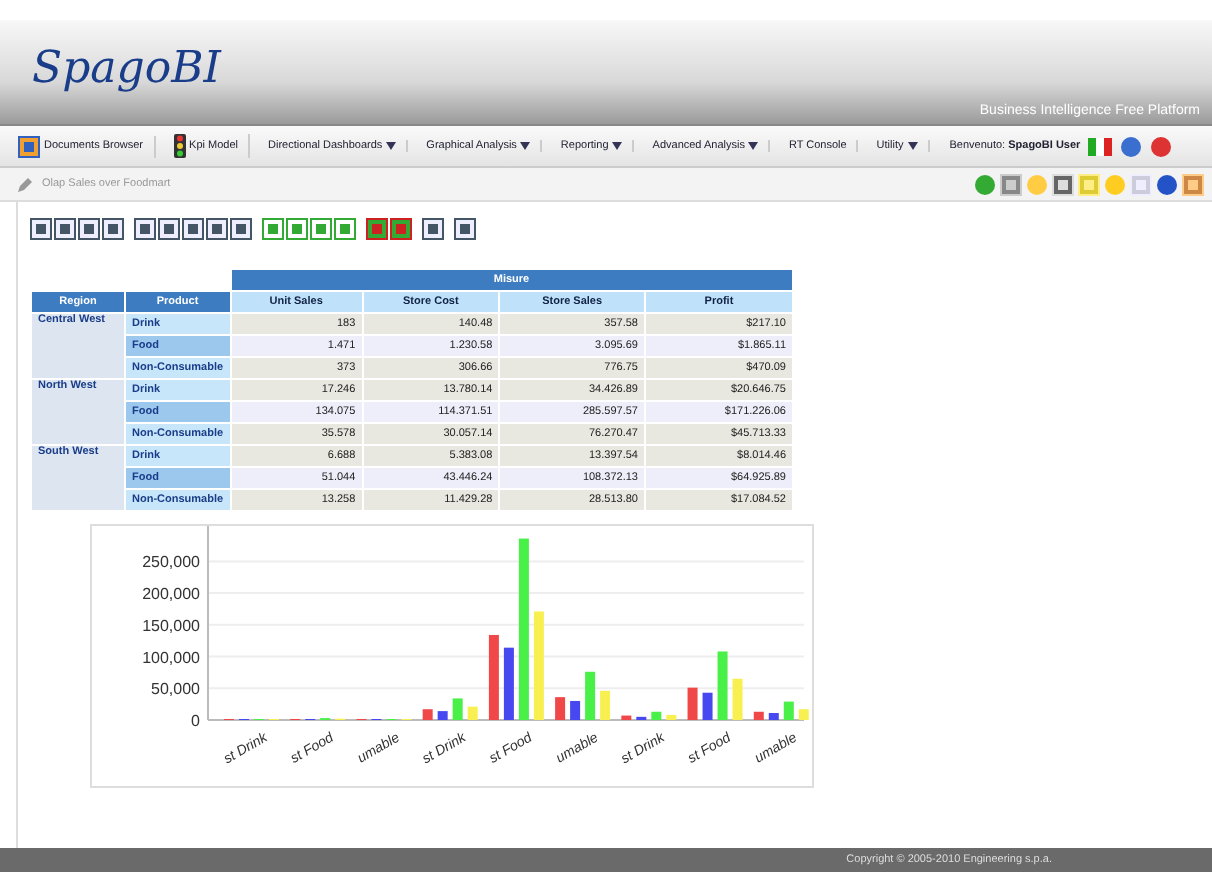 The width and height of the screenshot is (1212, 872). What do you see at coordinates (1100, 146) in the screenshot?
I see `flag-icon` at bounding box center [1100, 146].